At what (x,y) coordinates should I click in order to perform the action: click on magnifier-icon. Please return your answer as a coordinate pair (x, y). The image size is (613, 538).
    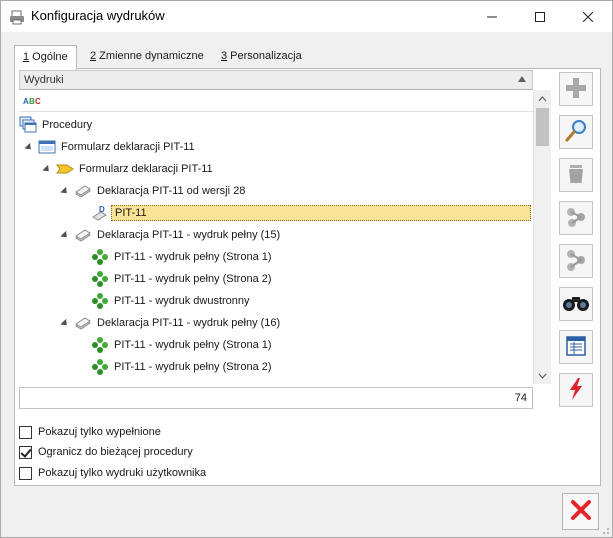
    Looking at the image, I should click on (576, 132).